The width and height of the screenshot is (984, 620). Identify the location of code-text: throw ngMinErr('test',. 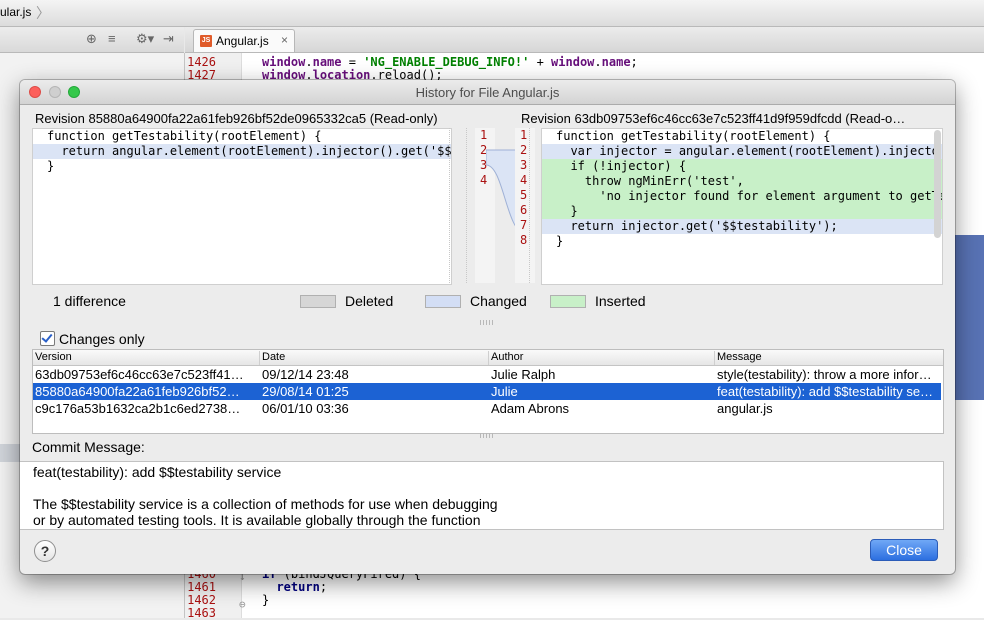
(650, 181).